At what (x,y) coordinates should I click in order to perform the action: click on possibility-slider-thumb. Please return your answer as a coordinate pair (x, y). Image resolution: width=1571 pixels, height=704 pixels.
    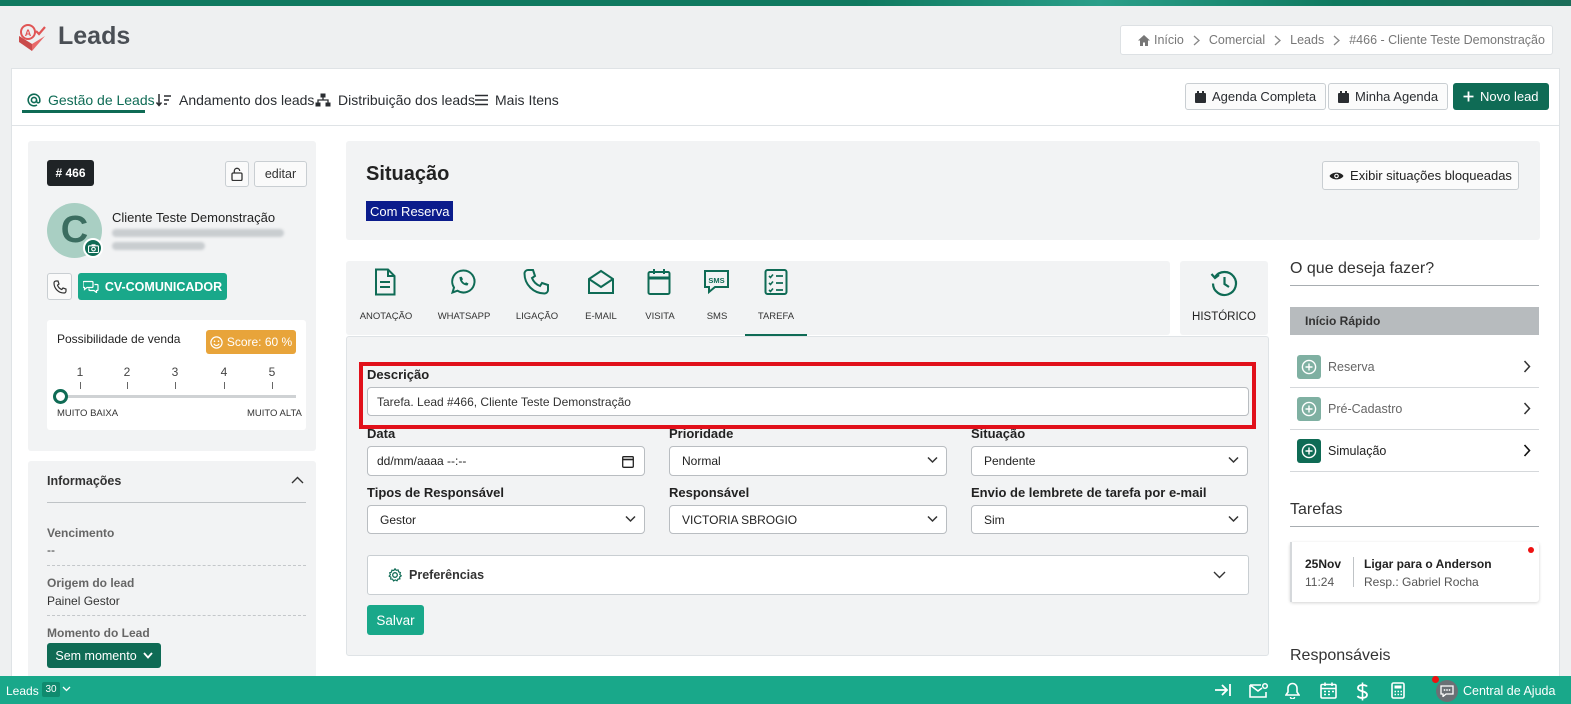
    Looking at the image, I should click on (60, 396).